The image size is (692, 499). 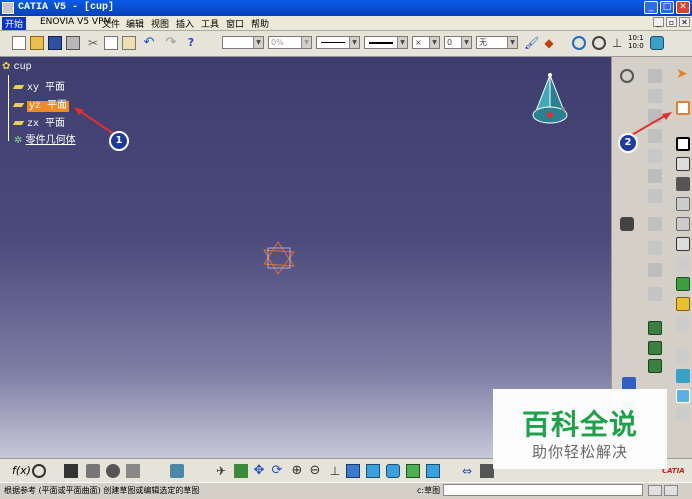 I want to click on slot-icon, so click(x=683, y=264).